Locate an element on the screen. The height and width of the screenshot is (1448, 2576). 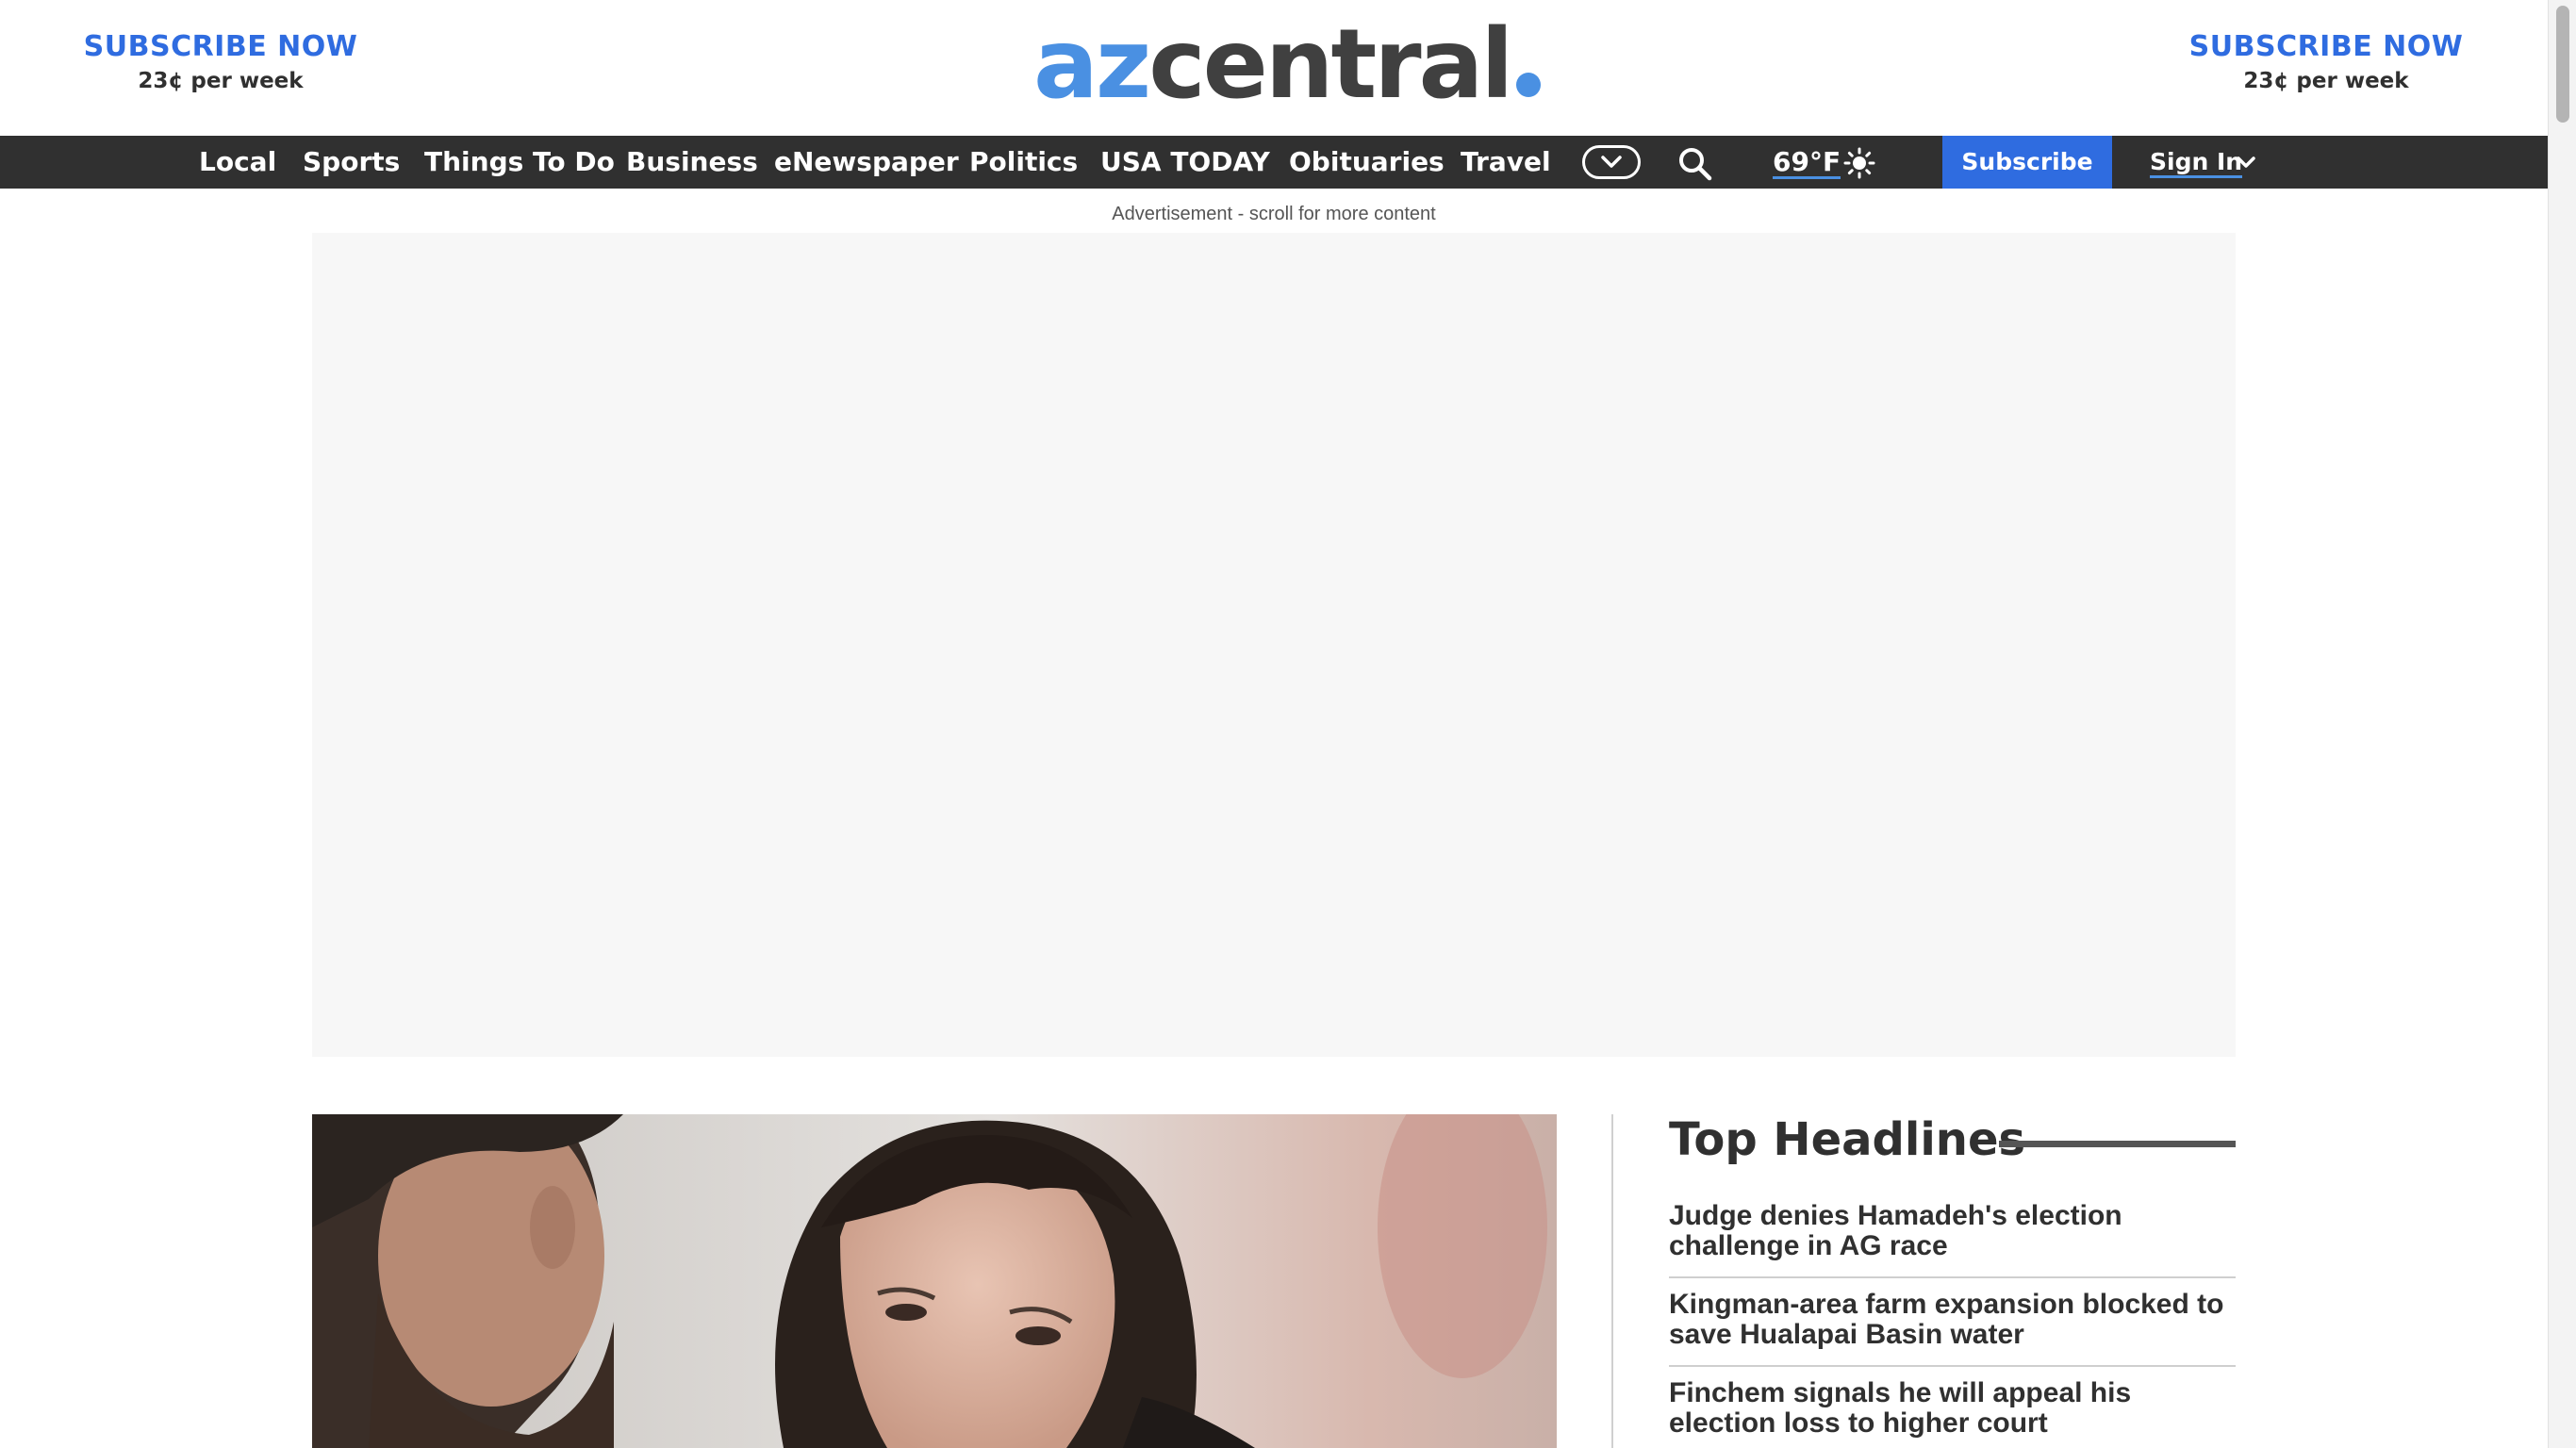
nav-item-travel: Travel is located at coordinates (1506, 162).